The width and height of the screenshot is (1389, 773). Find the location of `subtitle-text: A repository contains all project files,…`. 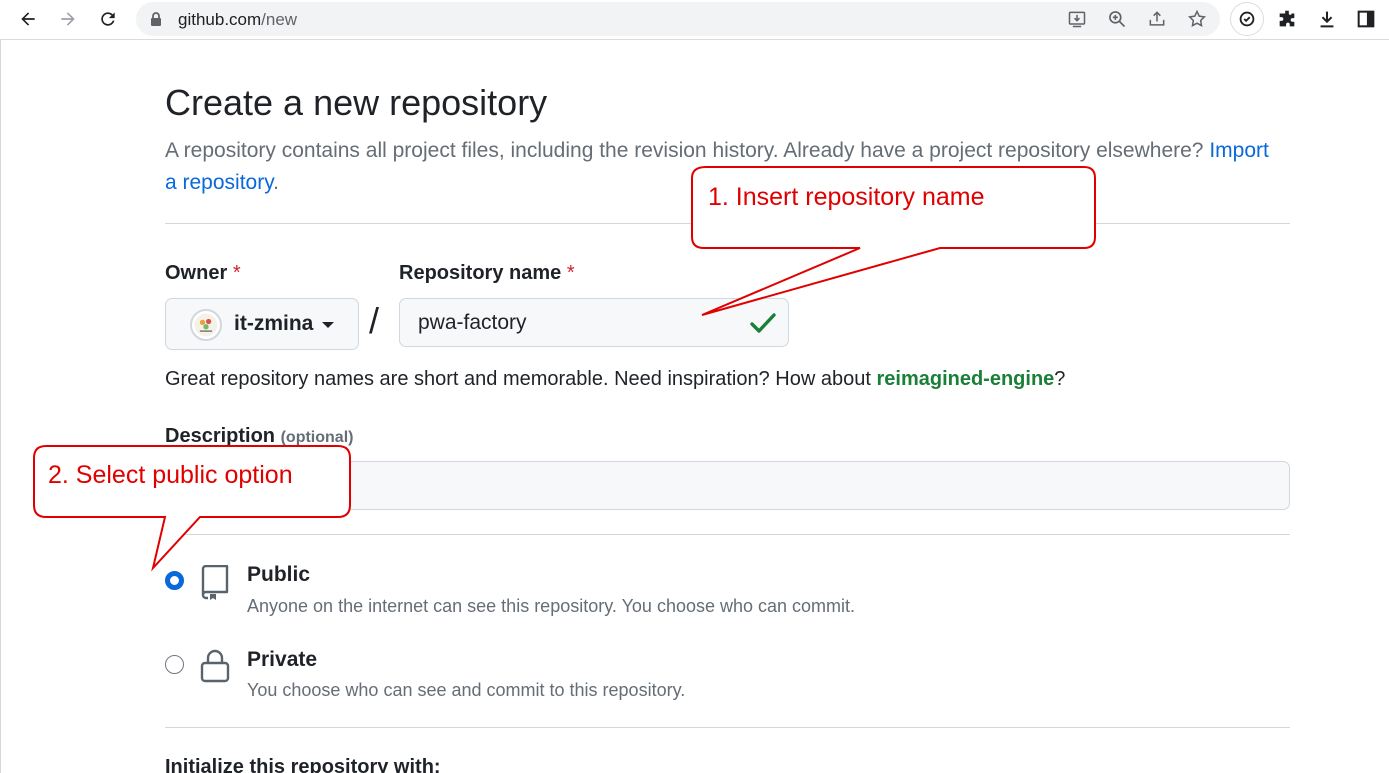

subtitle-text: A repository contains all project files,… is located at coordinates (684, 150).